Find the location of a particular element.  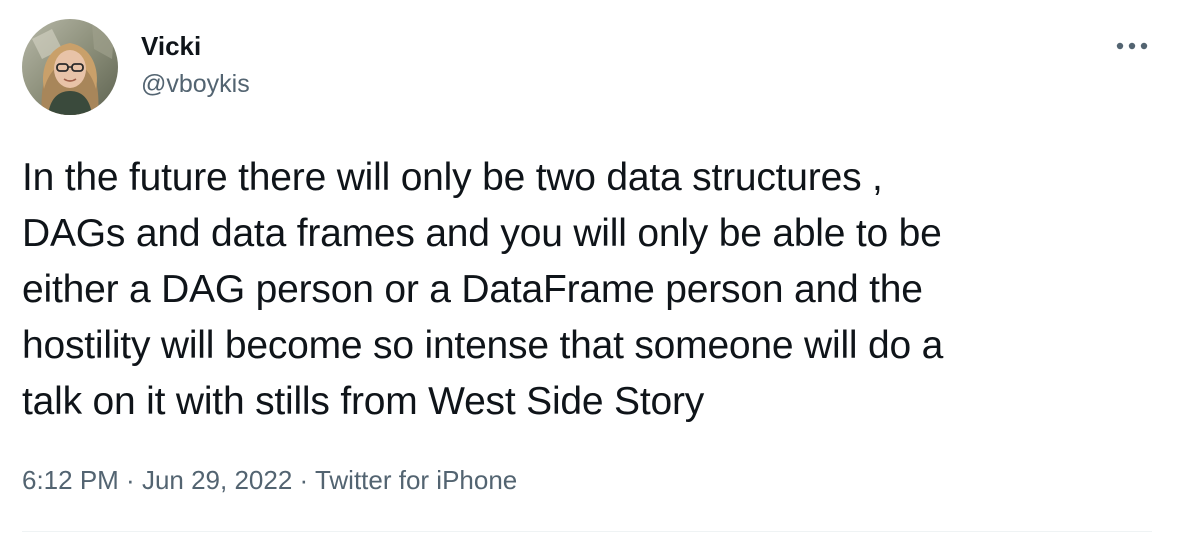

divider is located at coordinates (587, 531).